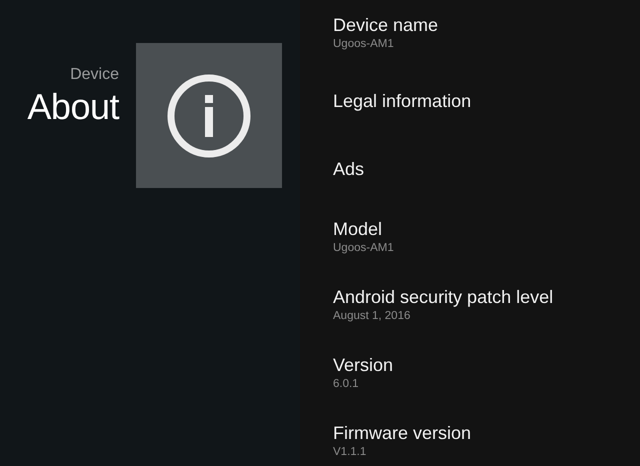  Describe the element at coordinates (363, 365) in the screenshot. I see `item-title: Version` at that location.